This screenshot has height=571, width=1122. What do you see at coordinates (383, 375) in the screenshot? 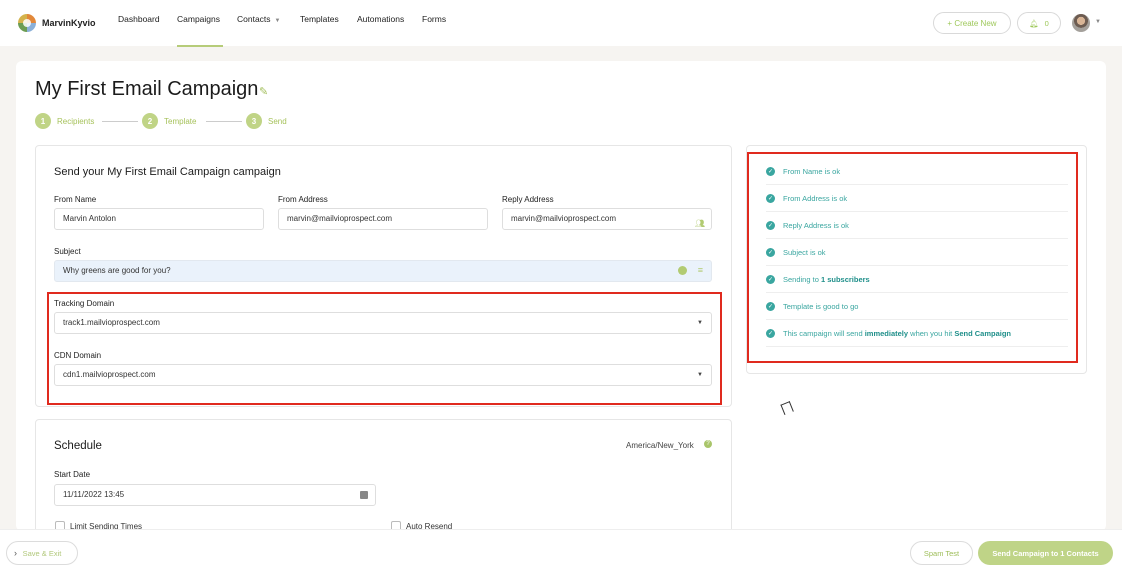
I see `cdn-domain-select: cdn1.mailvioprospect.com ▼` at bounding box center [383, 375].